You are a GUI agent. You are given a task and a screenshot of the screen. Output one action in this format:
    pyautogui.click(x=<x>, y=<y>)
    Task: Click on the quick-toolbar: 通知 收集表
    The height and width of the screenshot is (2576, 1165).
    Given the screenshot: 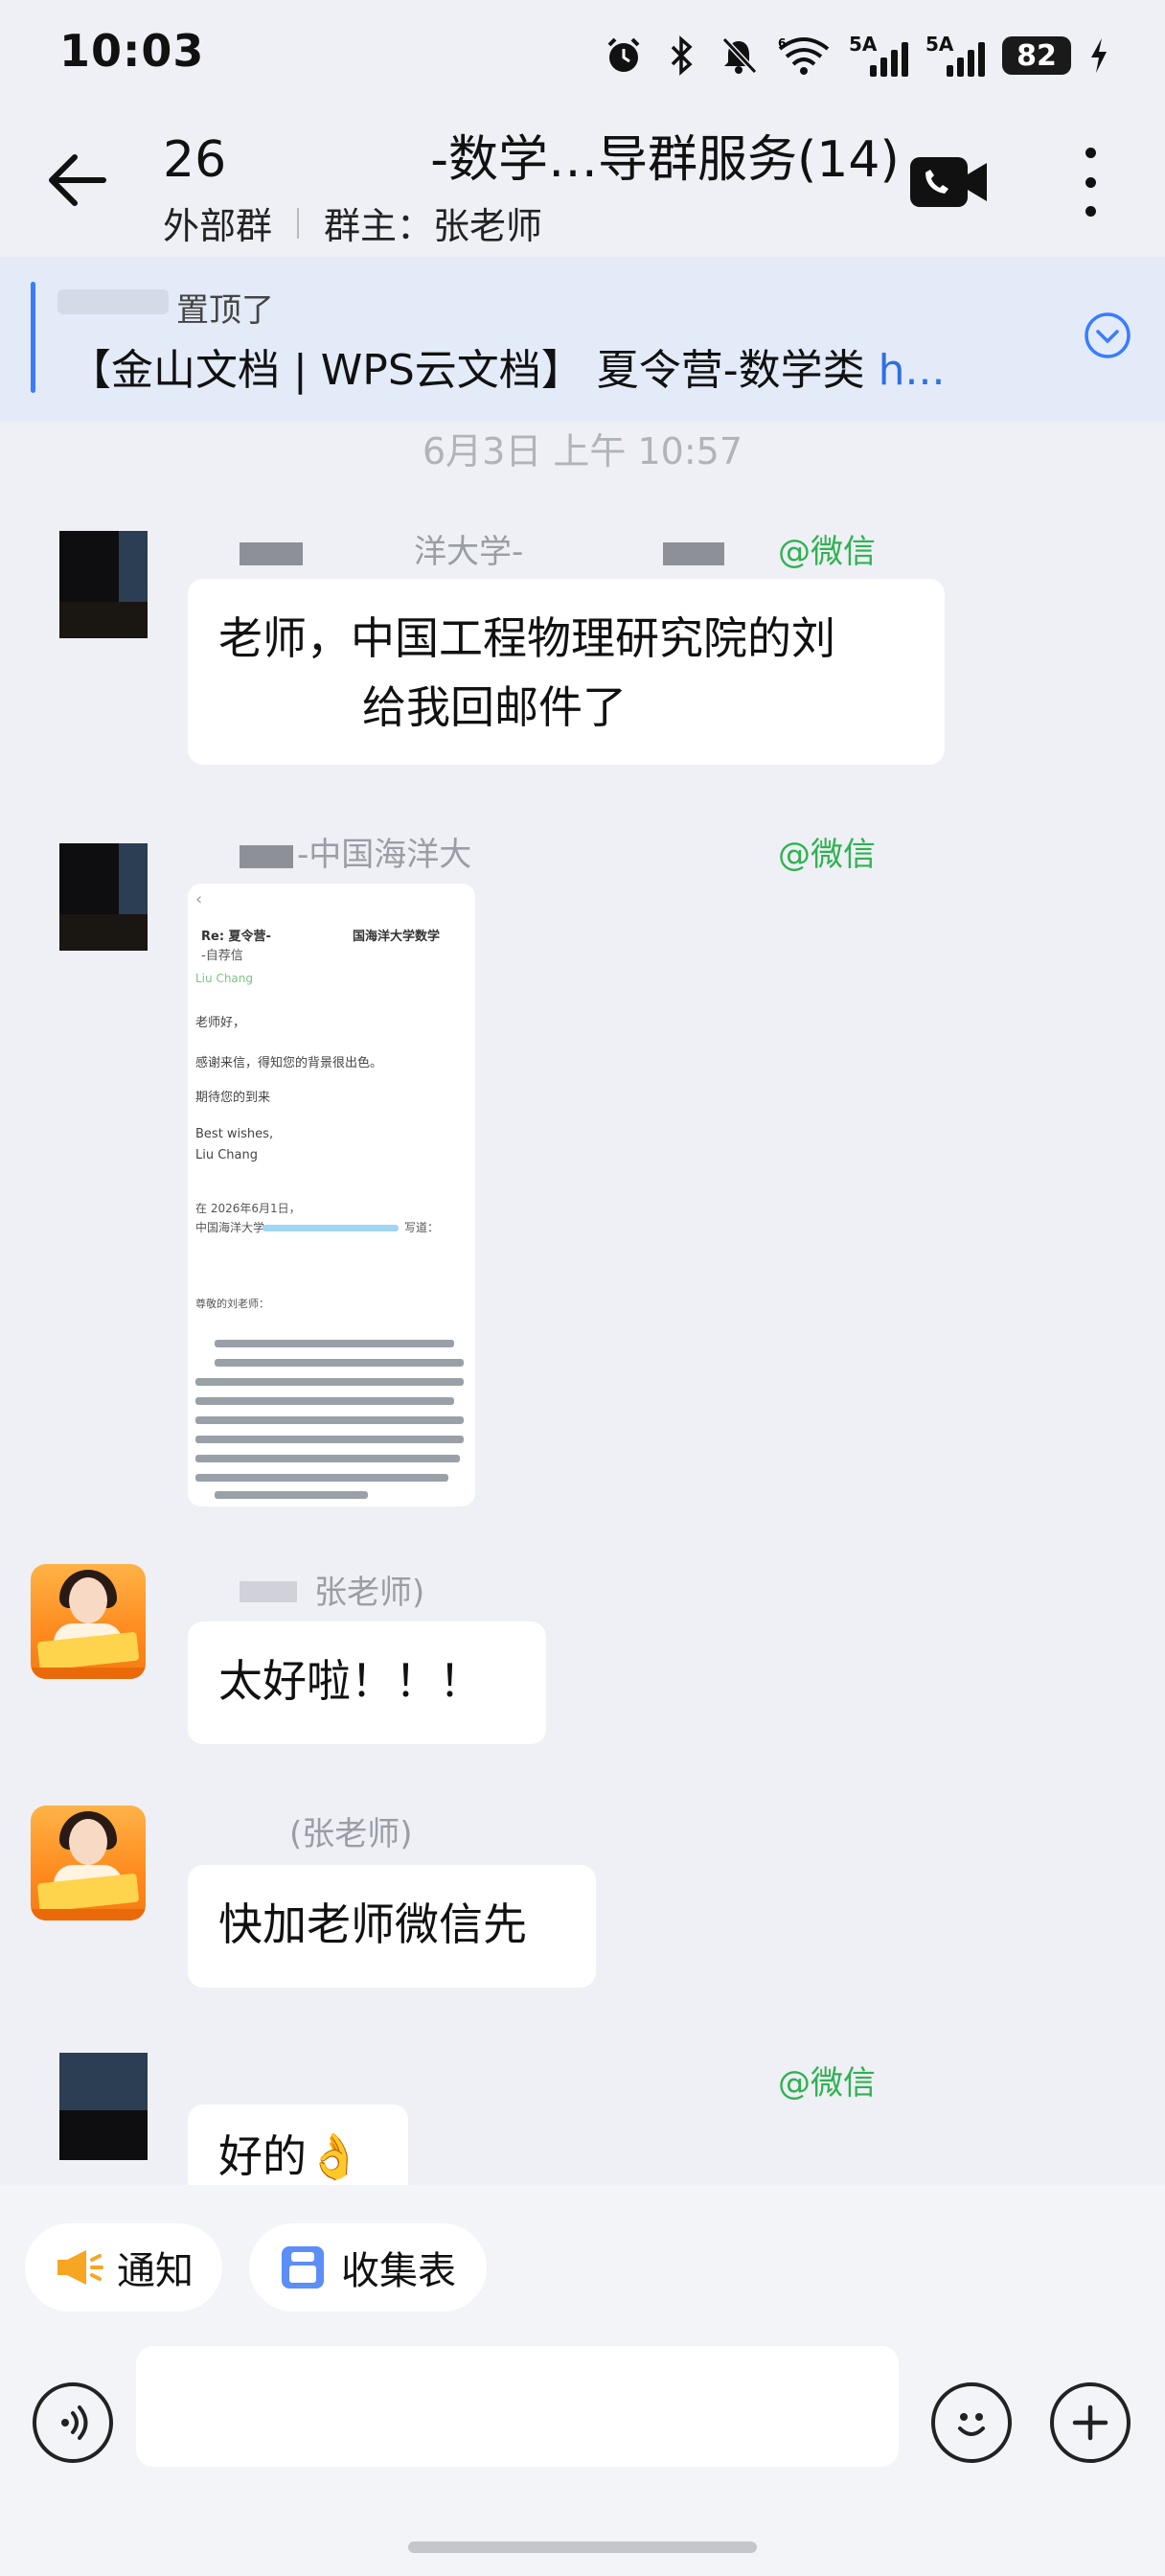 What is the action you would take?
    pyautogui.click(x=582, y=2261)
    